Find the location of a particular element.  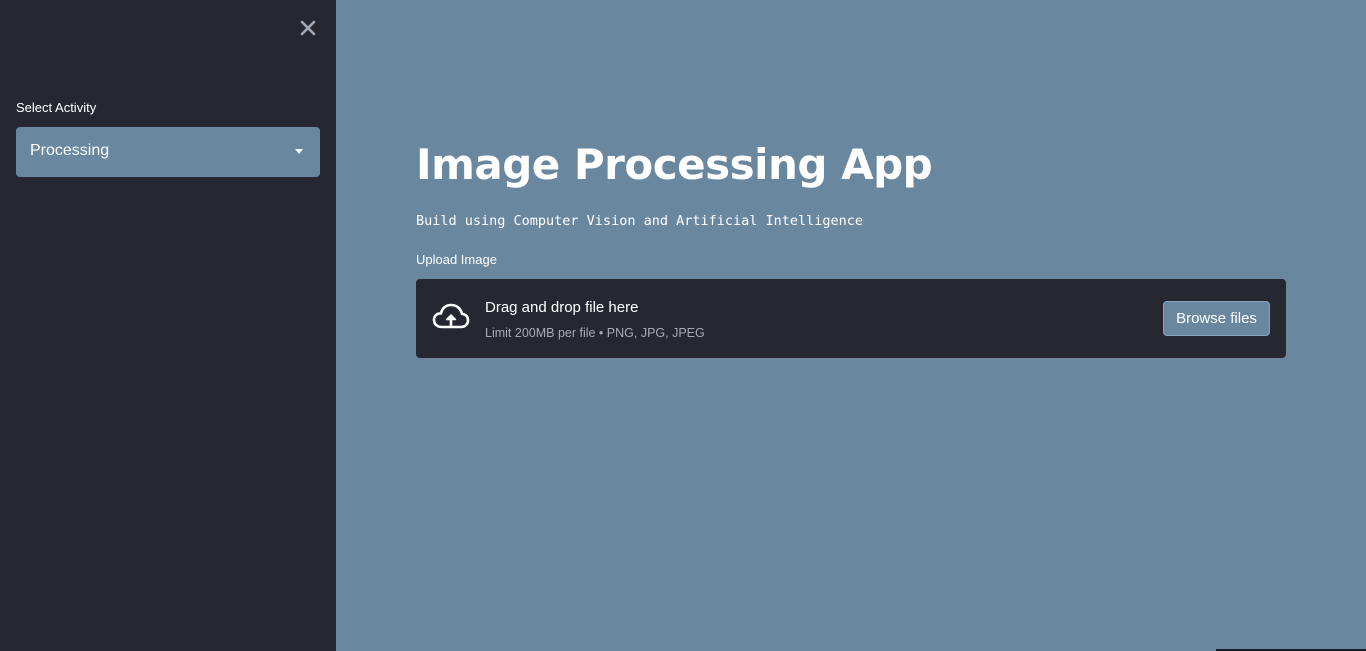

close-icon is located at coordinates (308, 28).